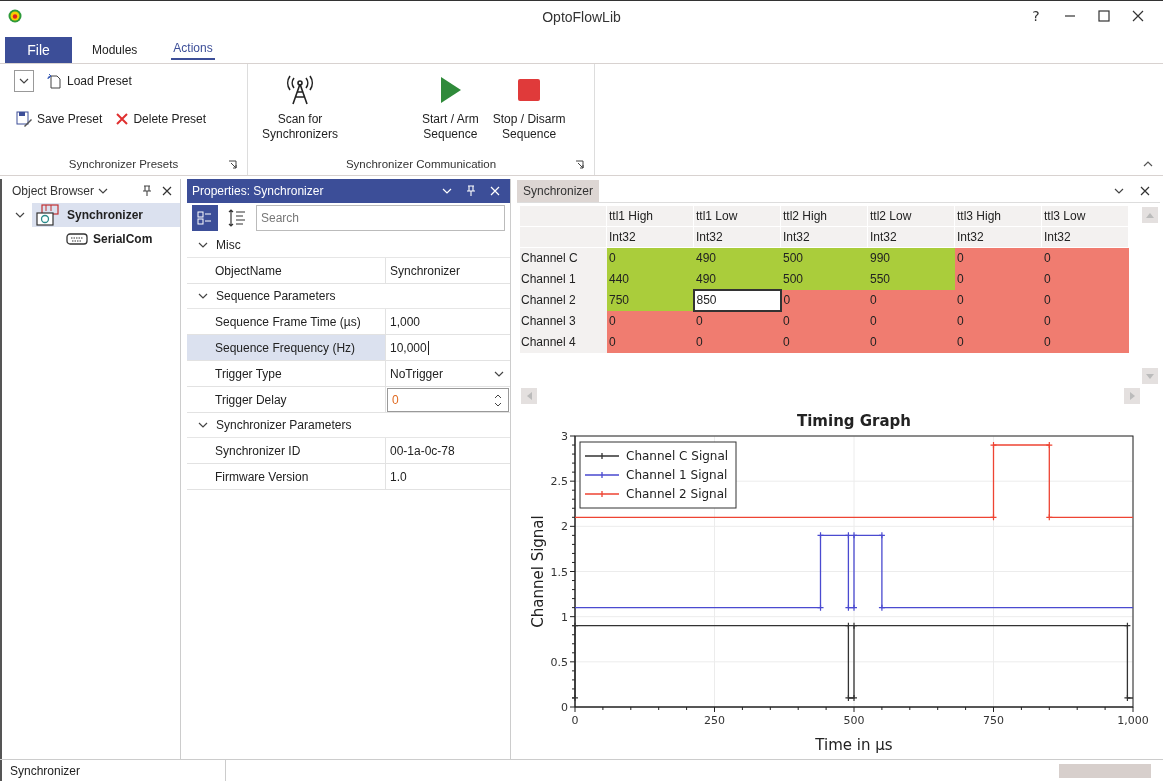 This screenshot has height=781, width=1163. Describe the element at coordinates (161, 119) in the screenshot. I see `ribbon-button: Delete Preset` at that location.